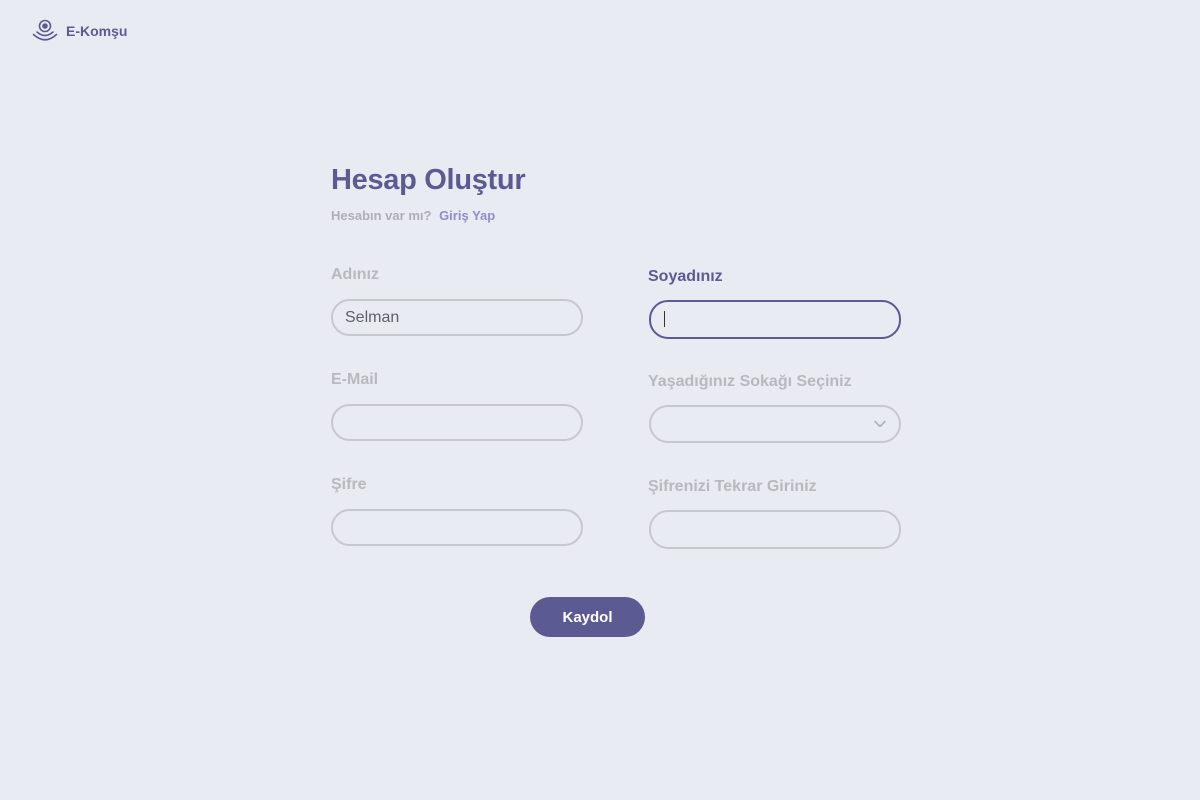 The height and width of the screenshot is (800, 1200). I want to click on password-input, so click(457, 527).